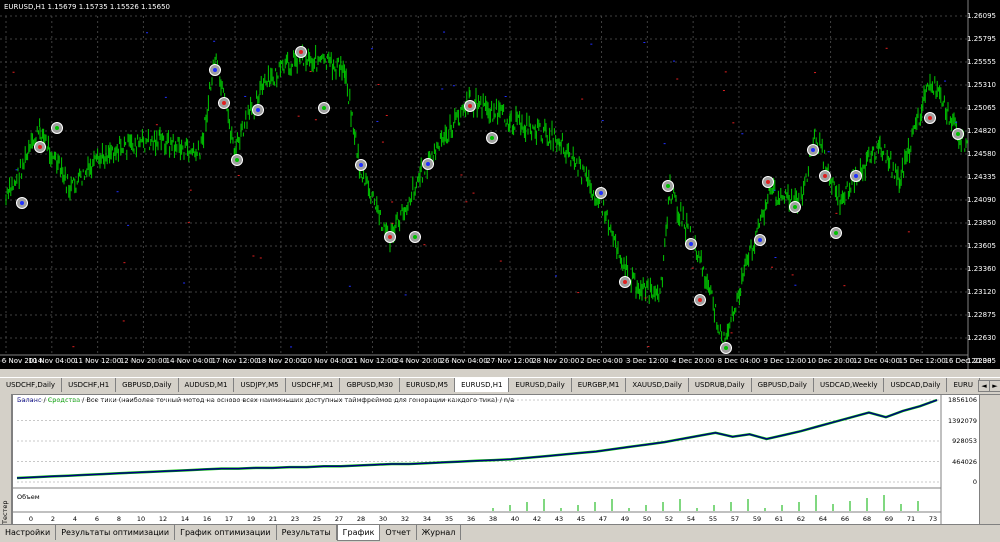  What do you see at coordinates (97, 519) in the screenshot?
I see `trade-tick: 6` at bounding box center [97, 519].